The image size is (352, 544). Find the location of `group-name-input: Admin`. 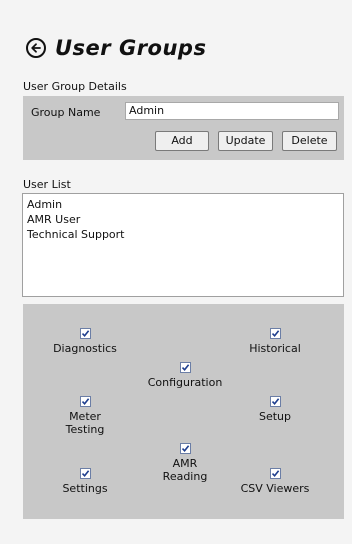

group-name-input: Admin is located at coordinates (232, 111).